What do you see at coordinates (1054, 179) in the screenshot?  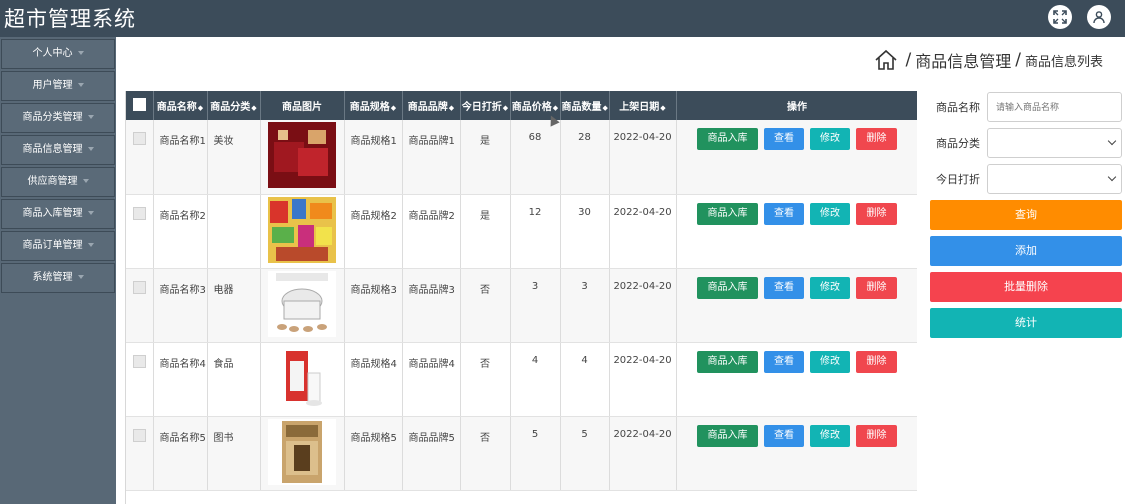 I see `discount-select` at bounding box center [1054, 179].